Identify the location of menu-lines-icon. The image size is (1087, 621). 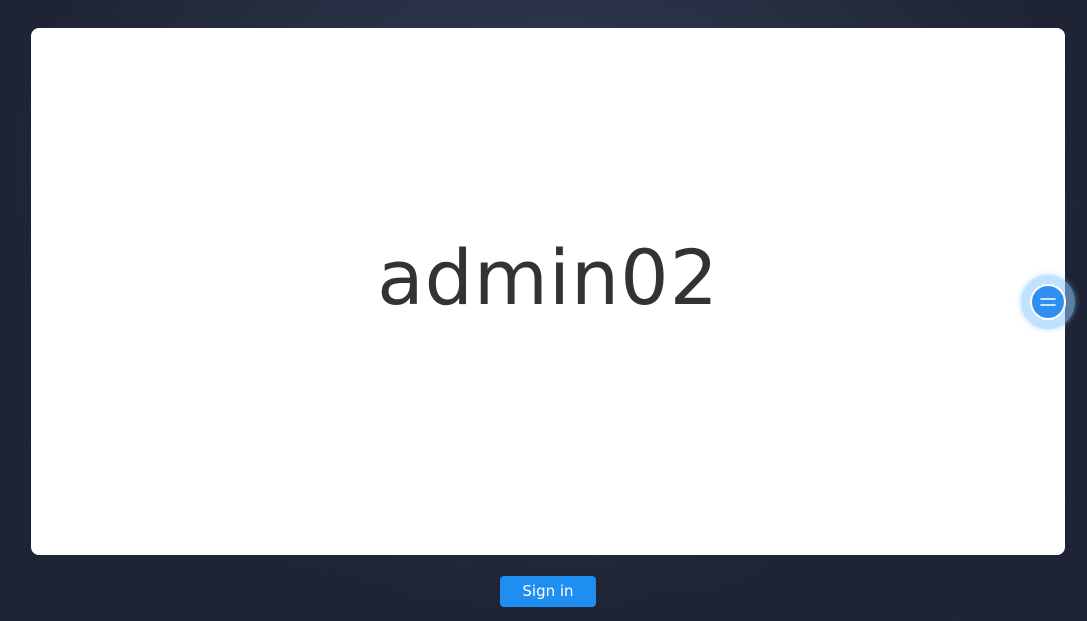
(1048, 302).